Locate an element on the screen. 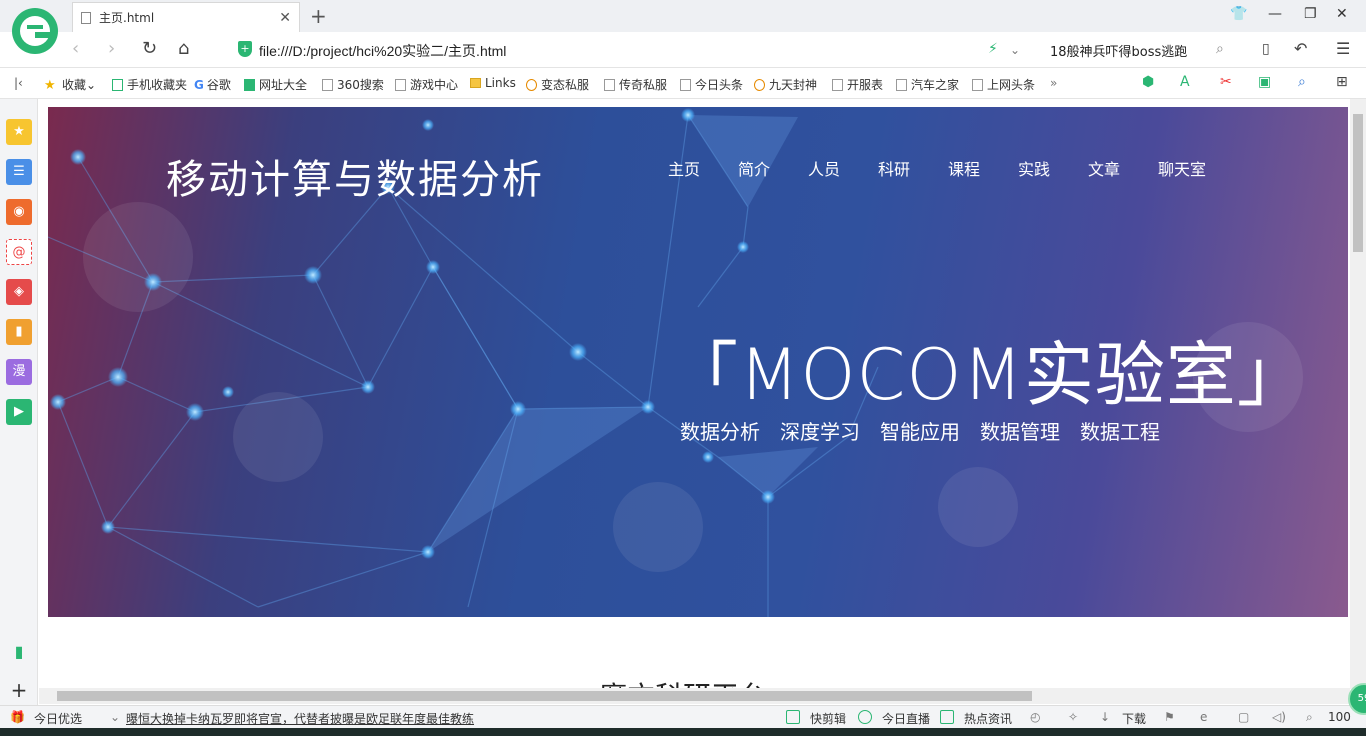  new-tab-button: + is located at coordinates (318, 16).